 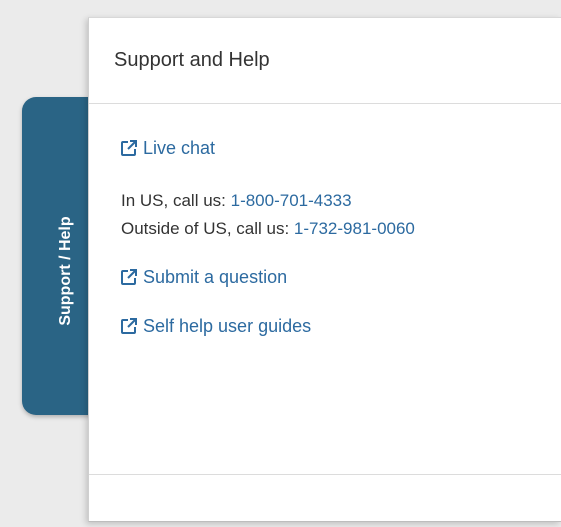 I want to click on support-help-tab-label: Support / Help, so click(x=65, y=271).